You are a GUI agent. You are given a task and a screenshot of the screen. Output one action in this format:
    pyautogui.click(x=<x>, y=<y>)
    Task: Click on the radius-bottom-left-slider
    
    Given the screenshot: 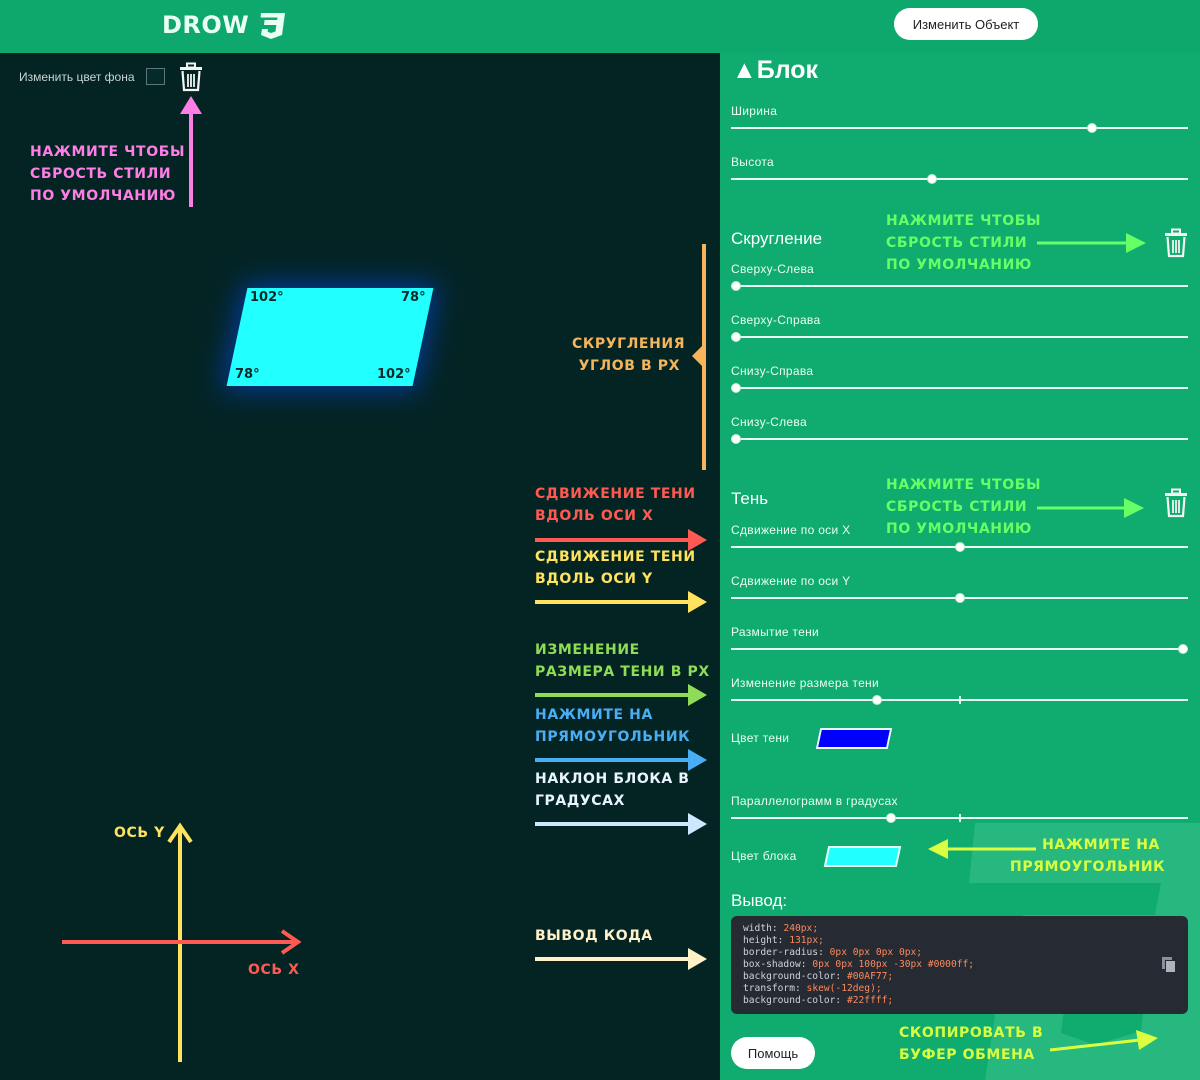 What is the action you would take?
    pyautogui.click(x=959, y=439)
    